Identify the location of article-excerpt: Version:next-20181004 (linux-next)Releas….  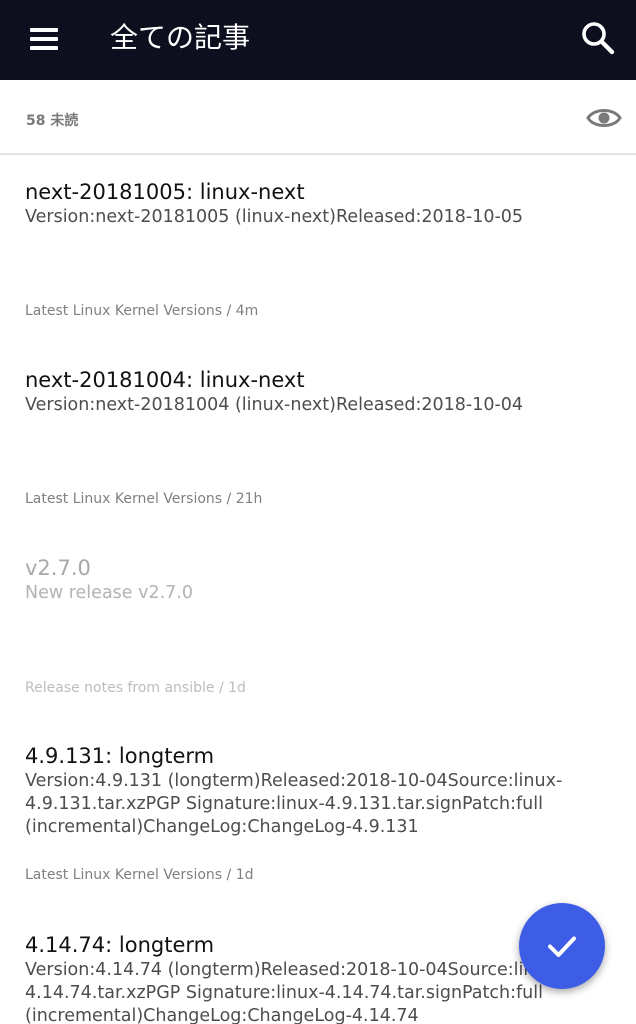
(274, 405).